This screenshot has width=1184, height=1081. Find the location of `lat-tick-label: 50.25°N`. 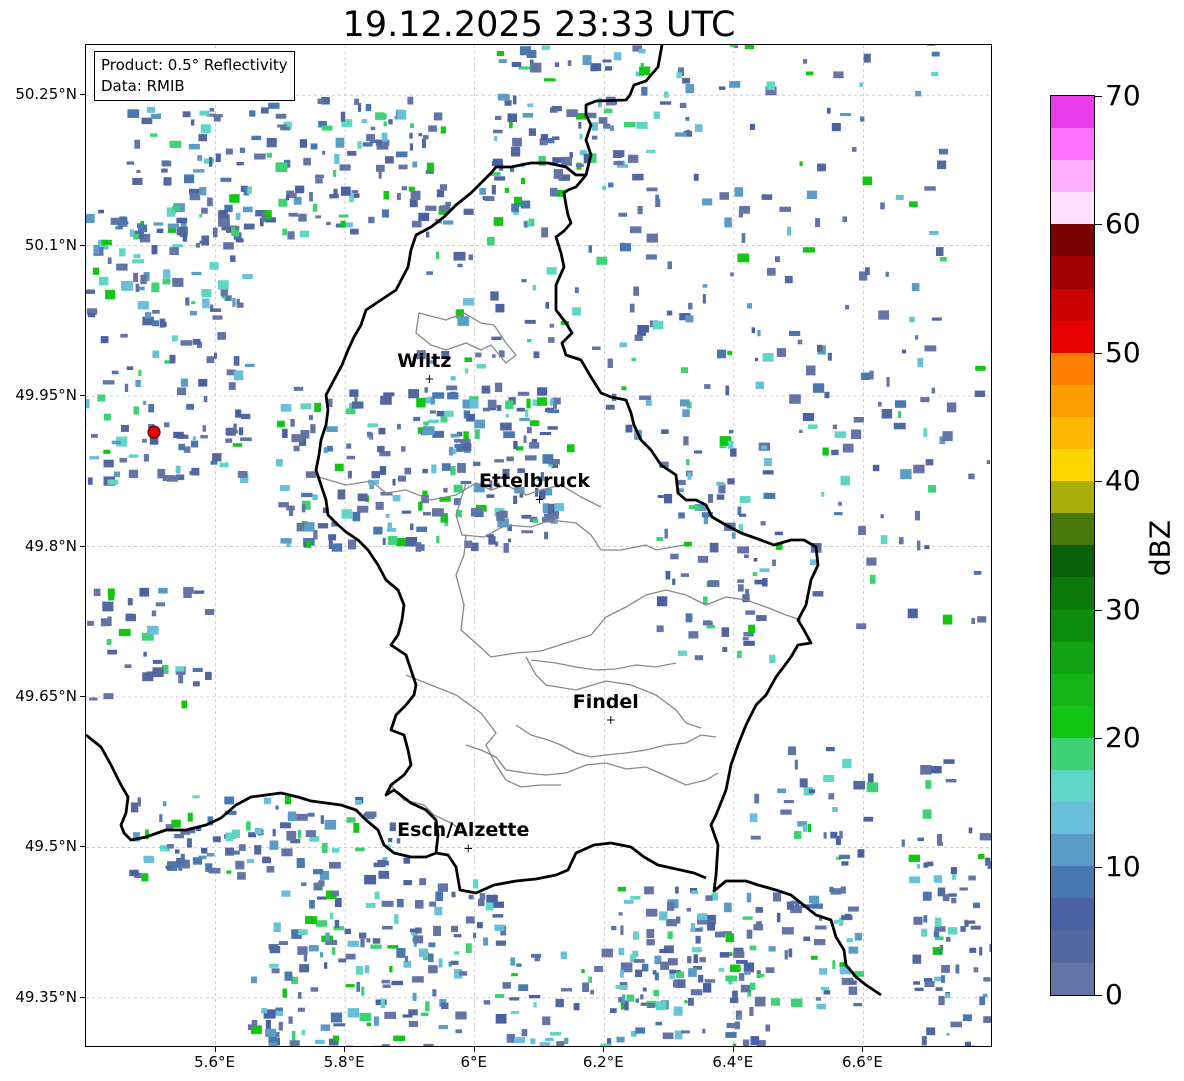

lat-tick-label: 50.25°N is located at coordinates (46, 94).